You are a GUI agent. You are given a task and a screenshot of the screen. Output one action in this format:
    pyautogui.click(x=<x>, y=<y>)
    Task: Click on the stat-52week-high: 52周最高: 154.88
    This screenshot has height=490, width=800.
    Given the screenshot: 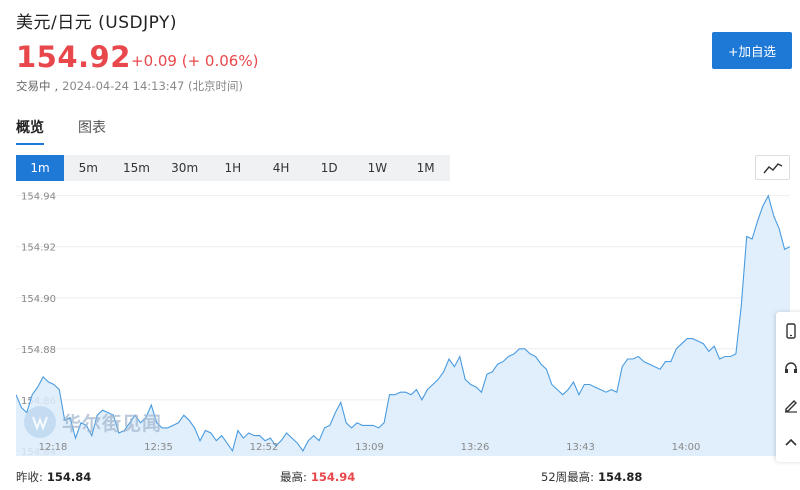 What is the action you would take?
    pyautogui.click(x=591, y=477)
    